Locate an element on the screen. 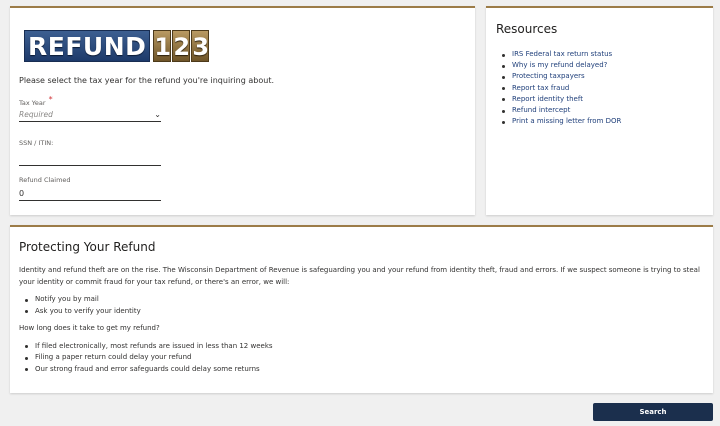  ssn-label: SSN / ITIN: is located at coordinates (36, 143).